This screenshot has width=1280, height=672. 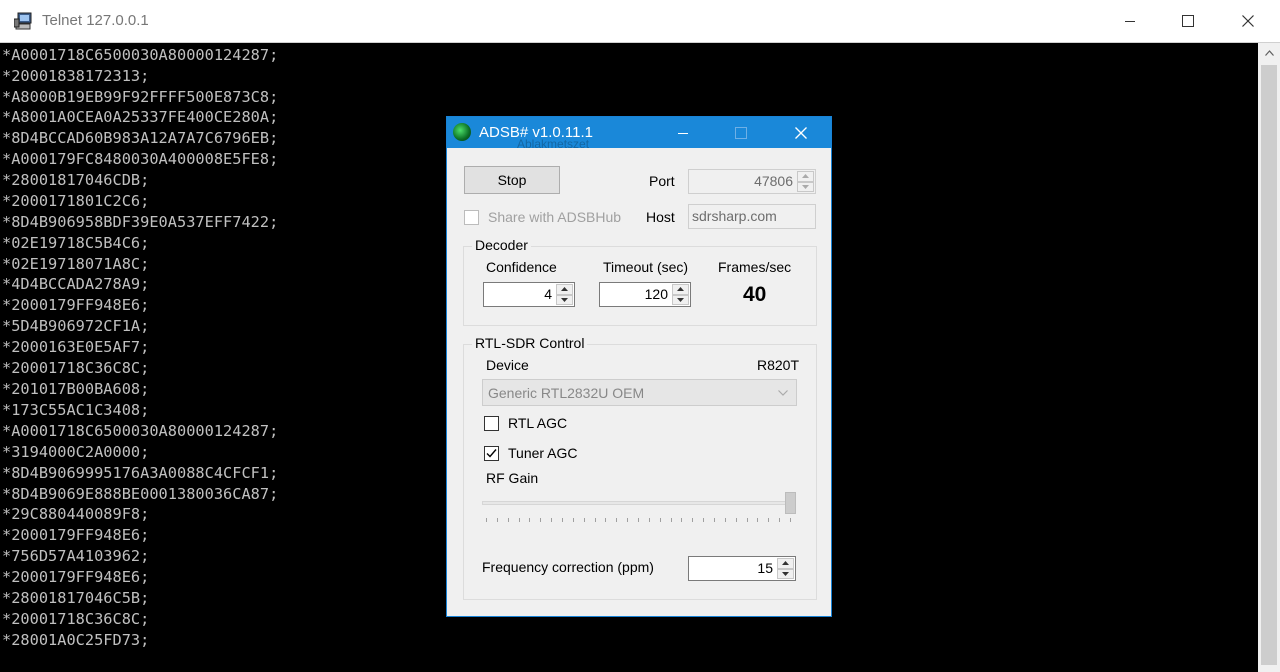 I want to click on freq-correction-spin, so click(x=785, y=568).